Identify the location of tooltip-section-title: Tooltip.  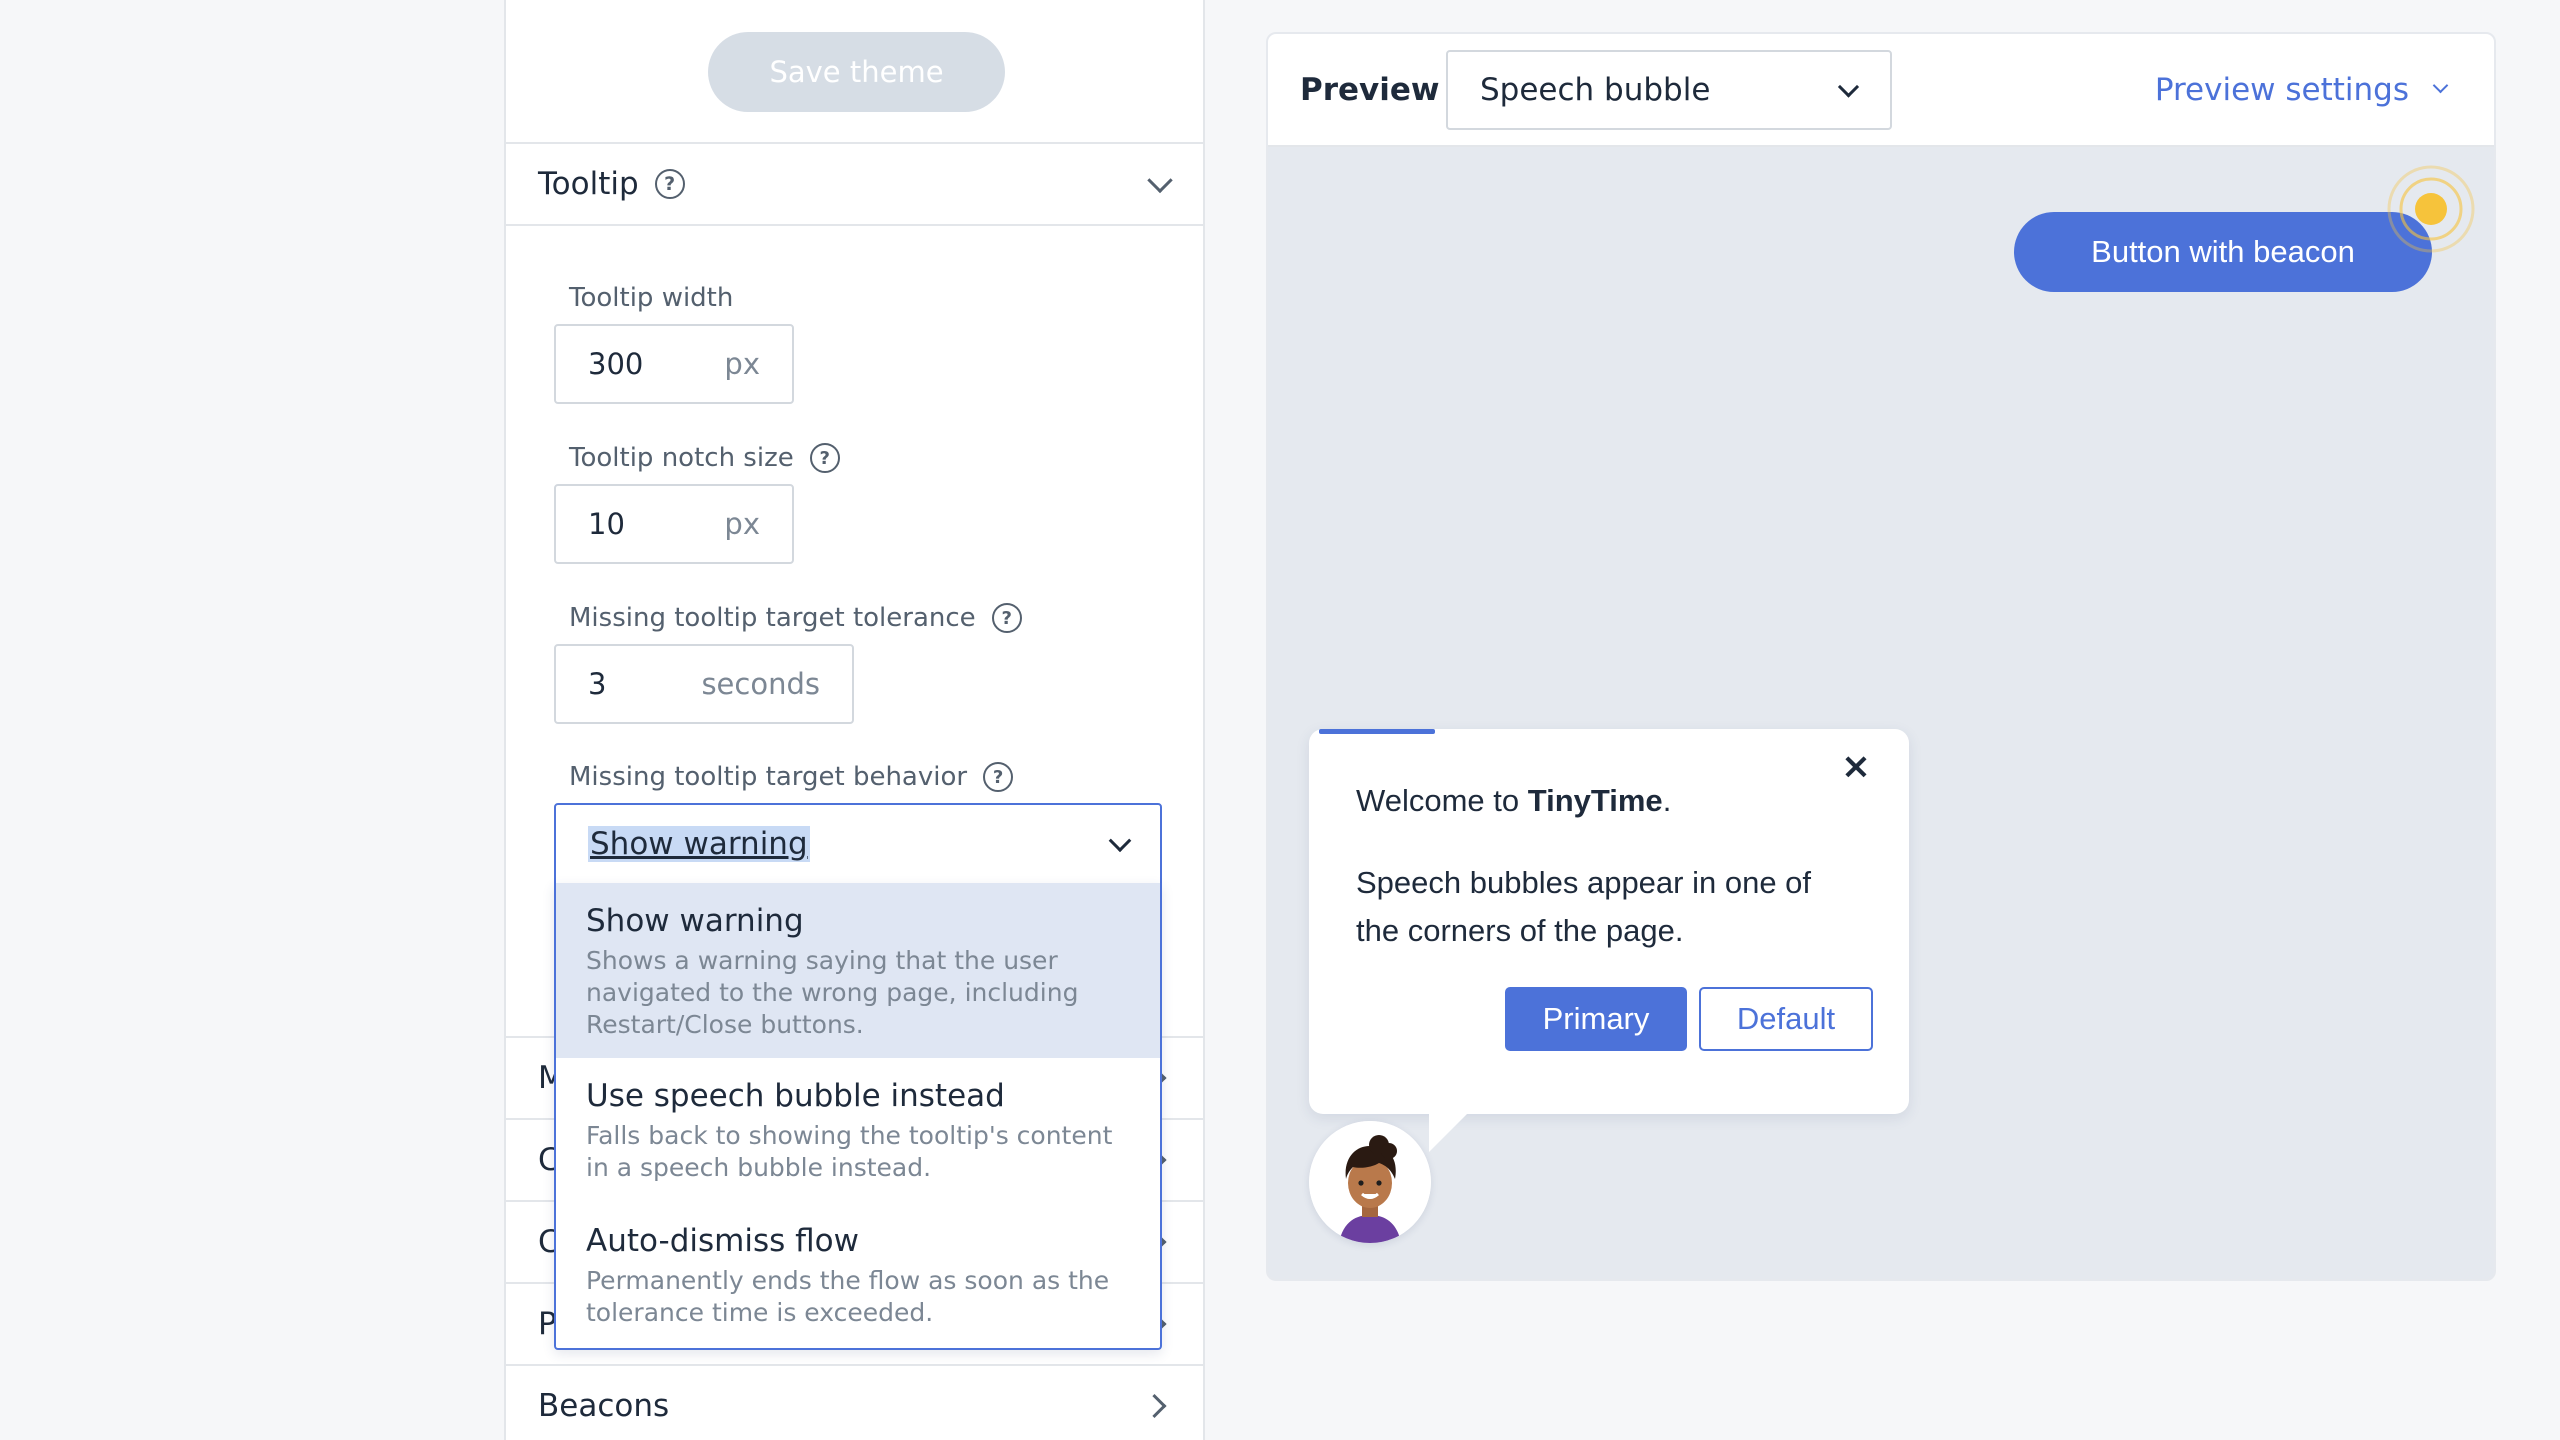
(588, 184).